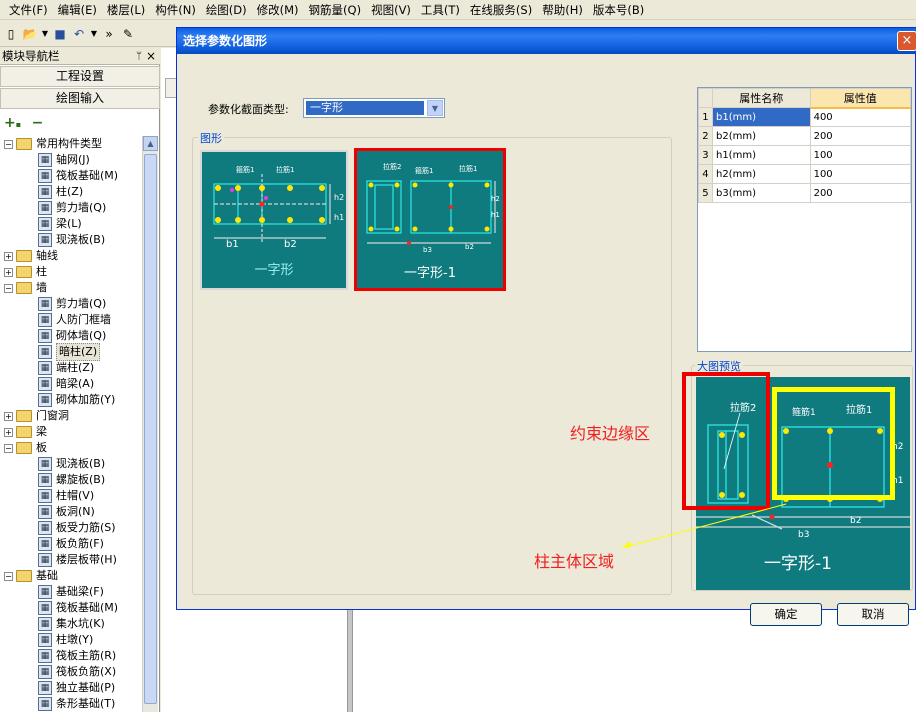  Describe the element at coordinates (11, 34) in the screenshot. I see `new-file-icon: ▯` at that location.